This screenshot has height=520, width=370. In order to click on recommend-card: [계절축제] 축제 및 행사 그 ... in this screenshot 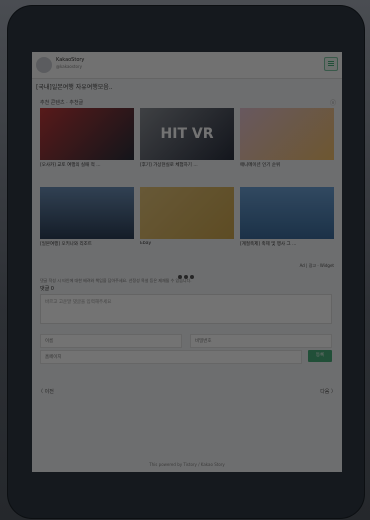, I will do `click(287, 217)`.